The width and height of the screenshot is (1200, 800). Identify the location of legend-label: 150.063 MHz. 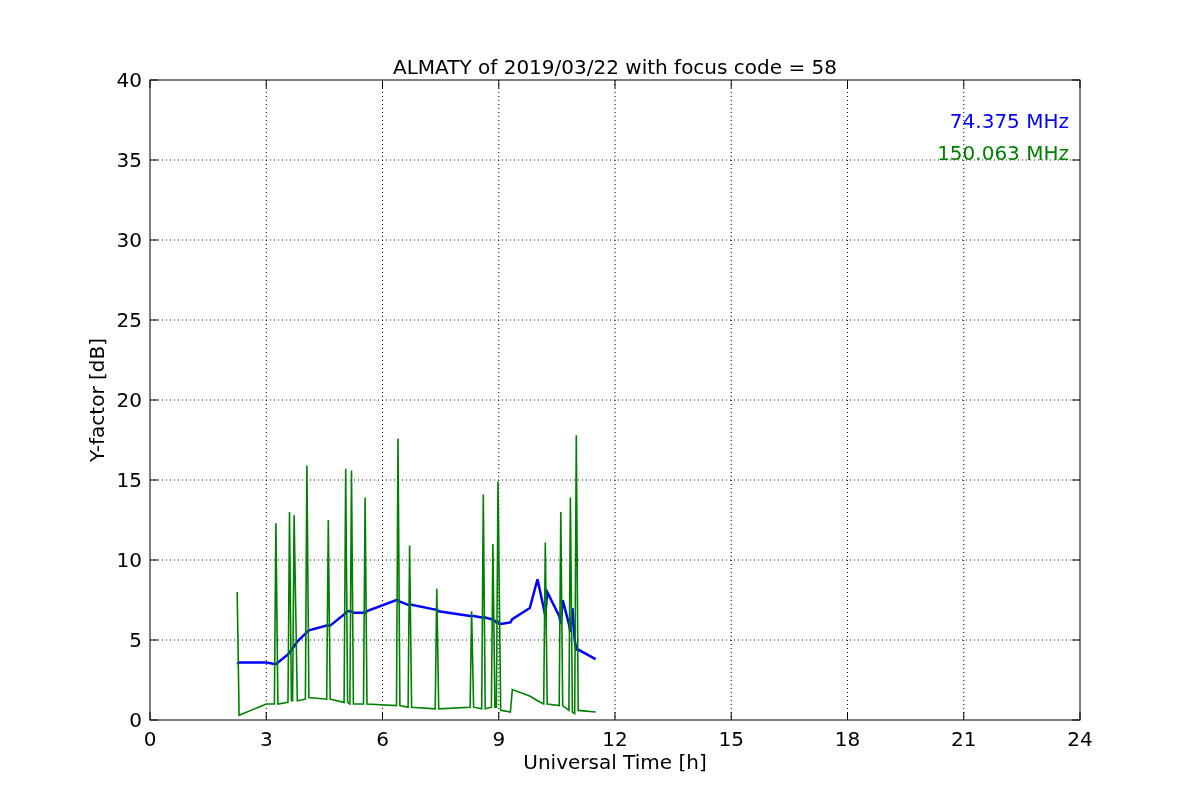
(1003, 153).